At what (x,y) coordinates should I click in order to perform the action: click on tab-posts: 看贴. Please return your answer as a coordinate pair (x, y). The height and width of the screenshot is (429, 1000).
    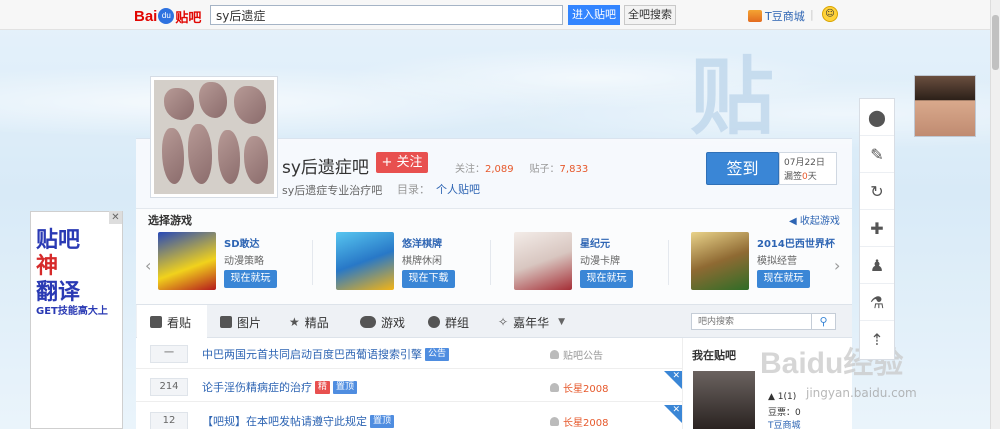
    Looking at the image, I should click on (170, 322).